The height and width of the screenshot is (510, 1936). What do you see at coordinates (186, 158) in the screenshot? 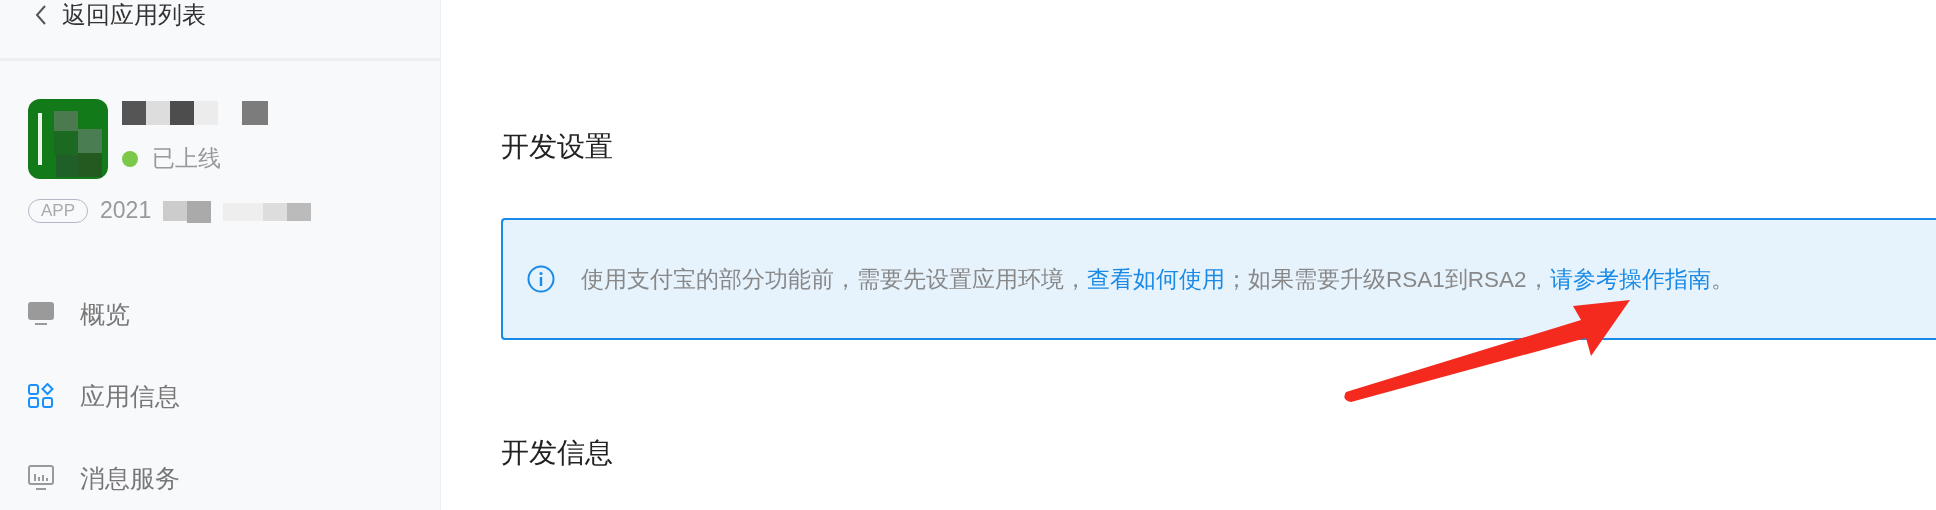
I see `status-label: 已上线` at bounding box center [186, 158].